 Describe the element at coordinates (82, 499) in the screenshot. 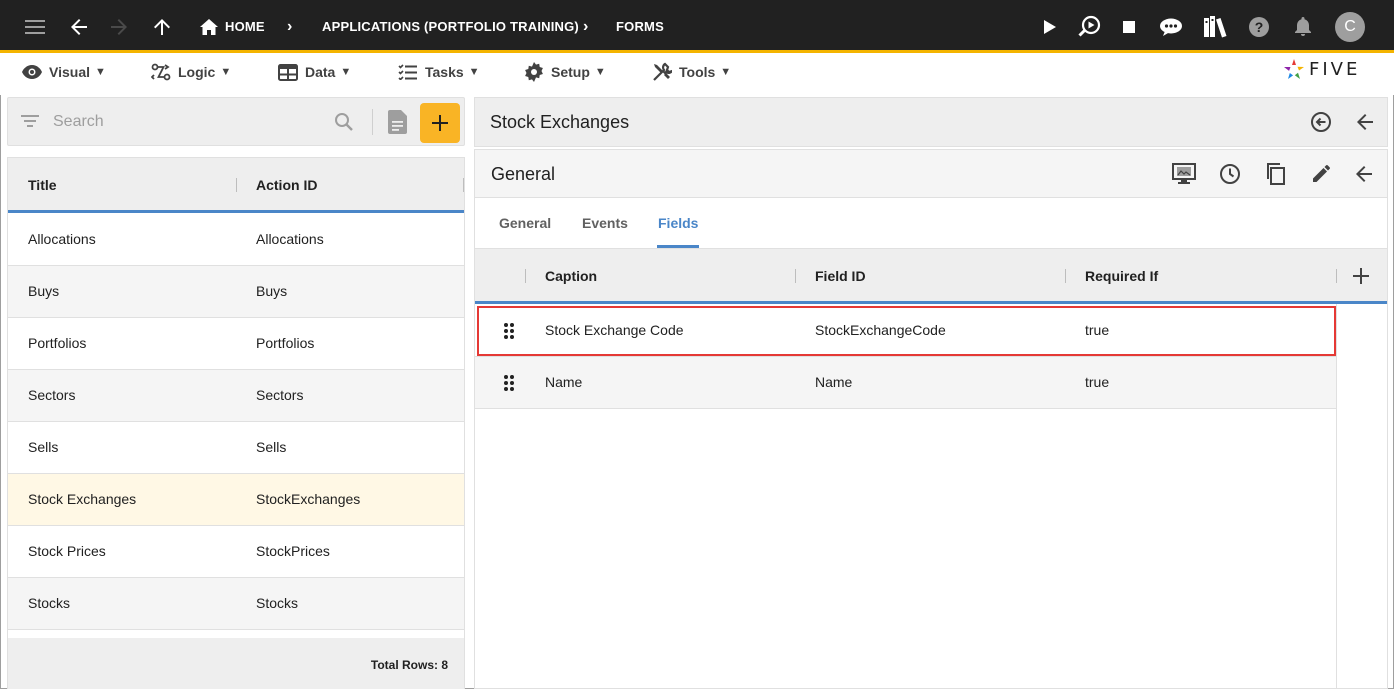

I see `row-title: Stock Exchanges` at that location.